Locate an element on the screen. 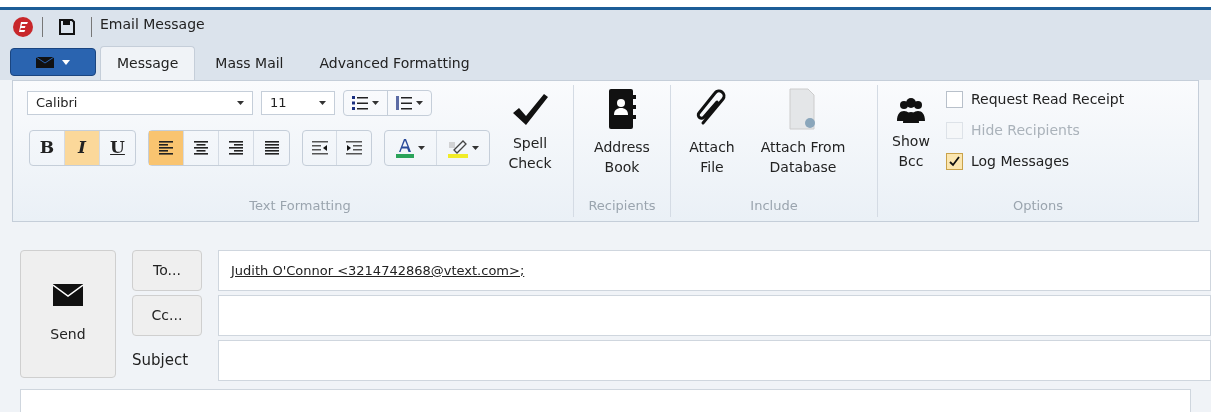  address-book-button: Address Book is located at coordinates (622, 138).